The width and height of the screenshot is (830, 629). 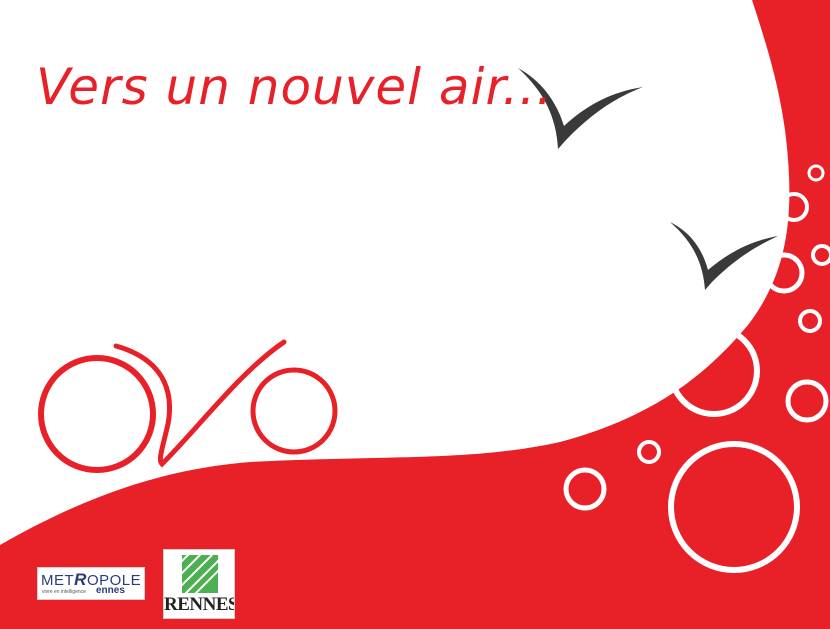 I want to click on rennes-wordmark: RENNES, so click(x=199, y=604).